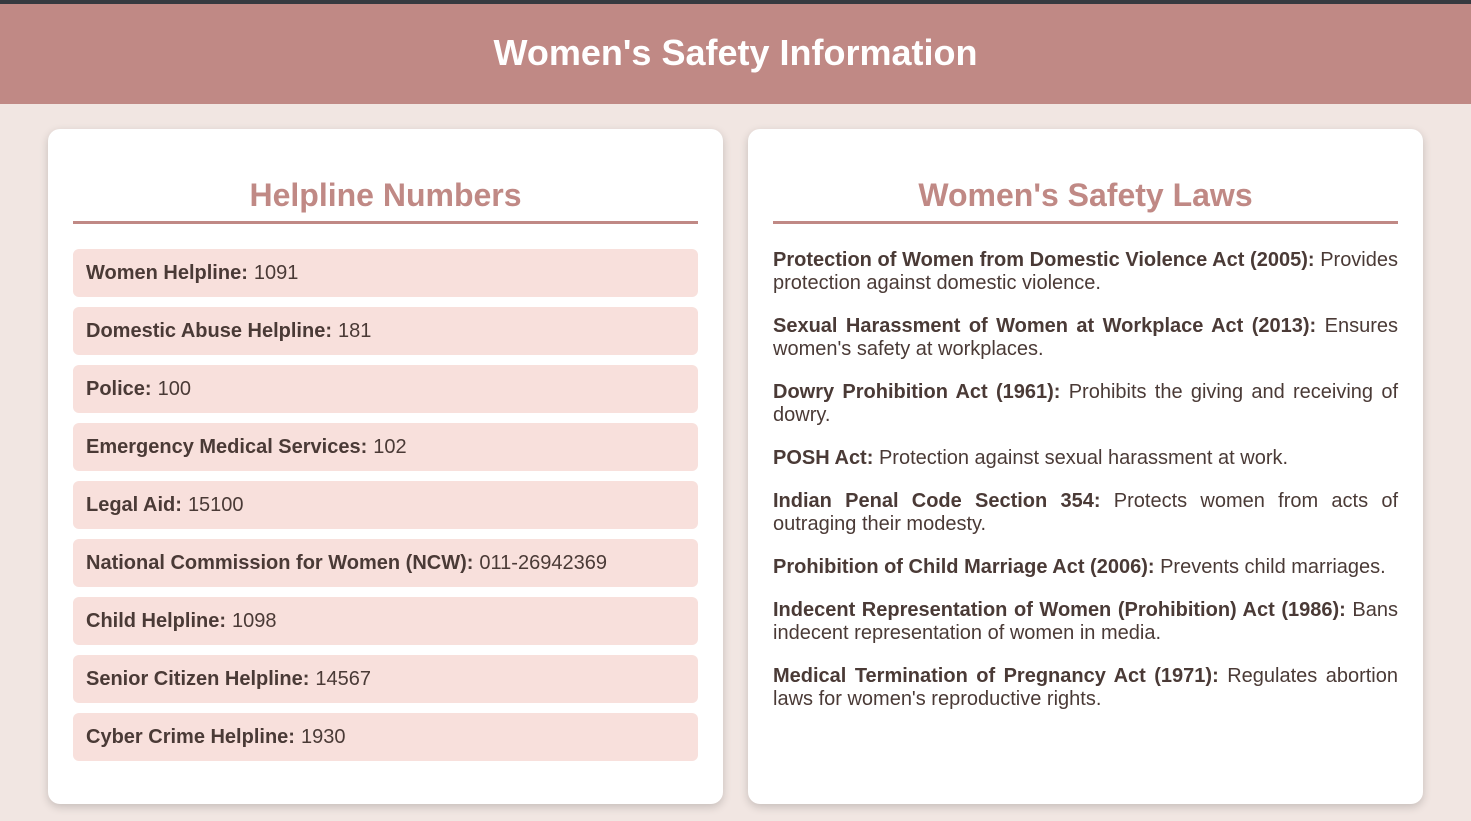 Image resolution: width=1471 pixels, height=821 pixels. Describe the element at coordinates (385, 679) in the screenshot. I see `helpline-item: Senior Citizen Helpline: 14567` at that location.